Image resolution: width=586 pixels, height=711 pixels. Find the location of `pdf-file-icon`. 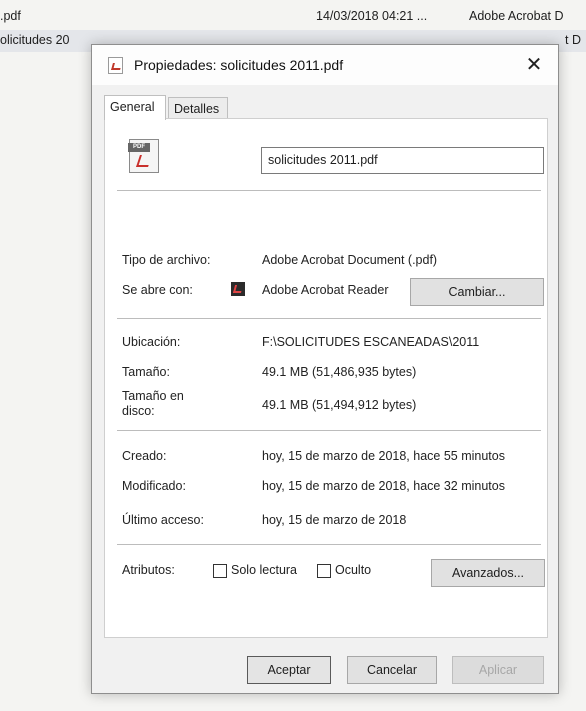

pdf-file-icon is located at coordinates (115, 65).